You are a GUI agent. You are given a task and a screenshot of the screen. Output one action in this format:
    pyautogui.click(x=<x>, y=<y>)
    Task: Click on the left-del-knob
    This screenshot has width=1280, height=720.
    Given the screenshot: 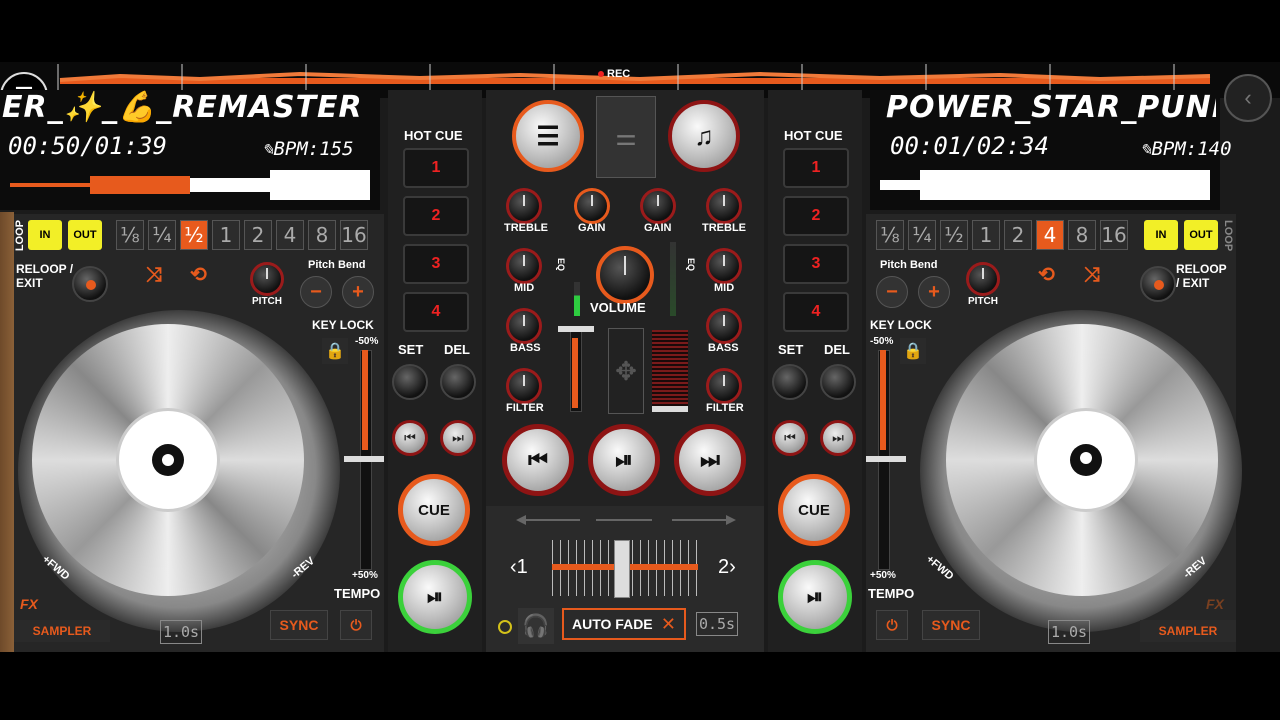 What is the action you would take?
    pyautogui.click(x=458, y=382)
    